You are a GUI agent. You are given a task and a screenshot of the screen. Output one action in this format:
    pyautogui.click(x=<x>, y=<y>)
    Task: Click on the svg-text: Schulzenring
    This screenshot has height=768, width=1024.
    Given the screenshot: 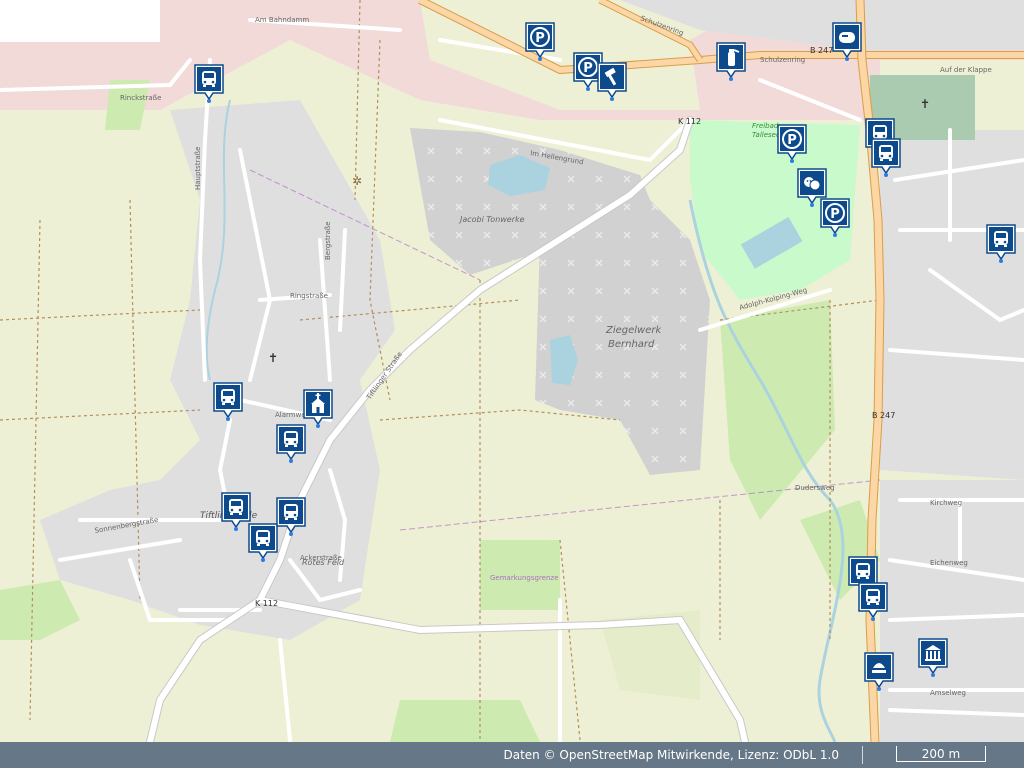 What is the action you would take?
    pyautogui.click(x=782, y=60)
    